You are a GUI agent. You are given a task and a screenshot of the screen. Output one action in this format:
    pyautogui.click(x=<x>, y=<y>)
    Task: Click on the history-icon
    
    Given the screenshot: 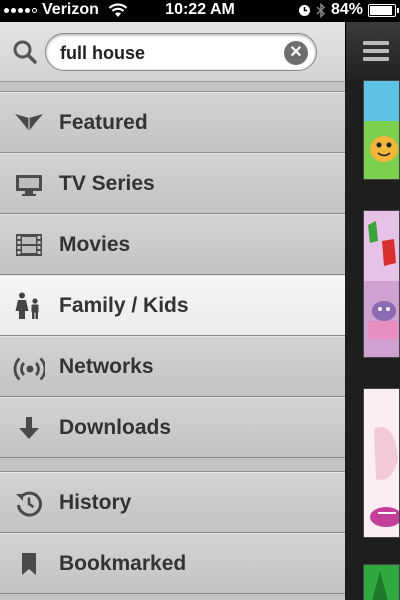 What is the action you would take?
    pyautogui.click(x=29, y=504)
    